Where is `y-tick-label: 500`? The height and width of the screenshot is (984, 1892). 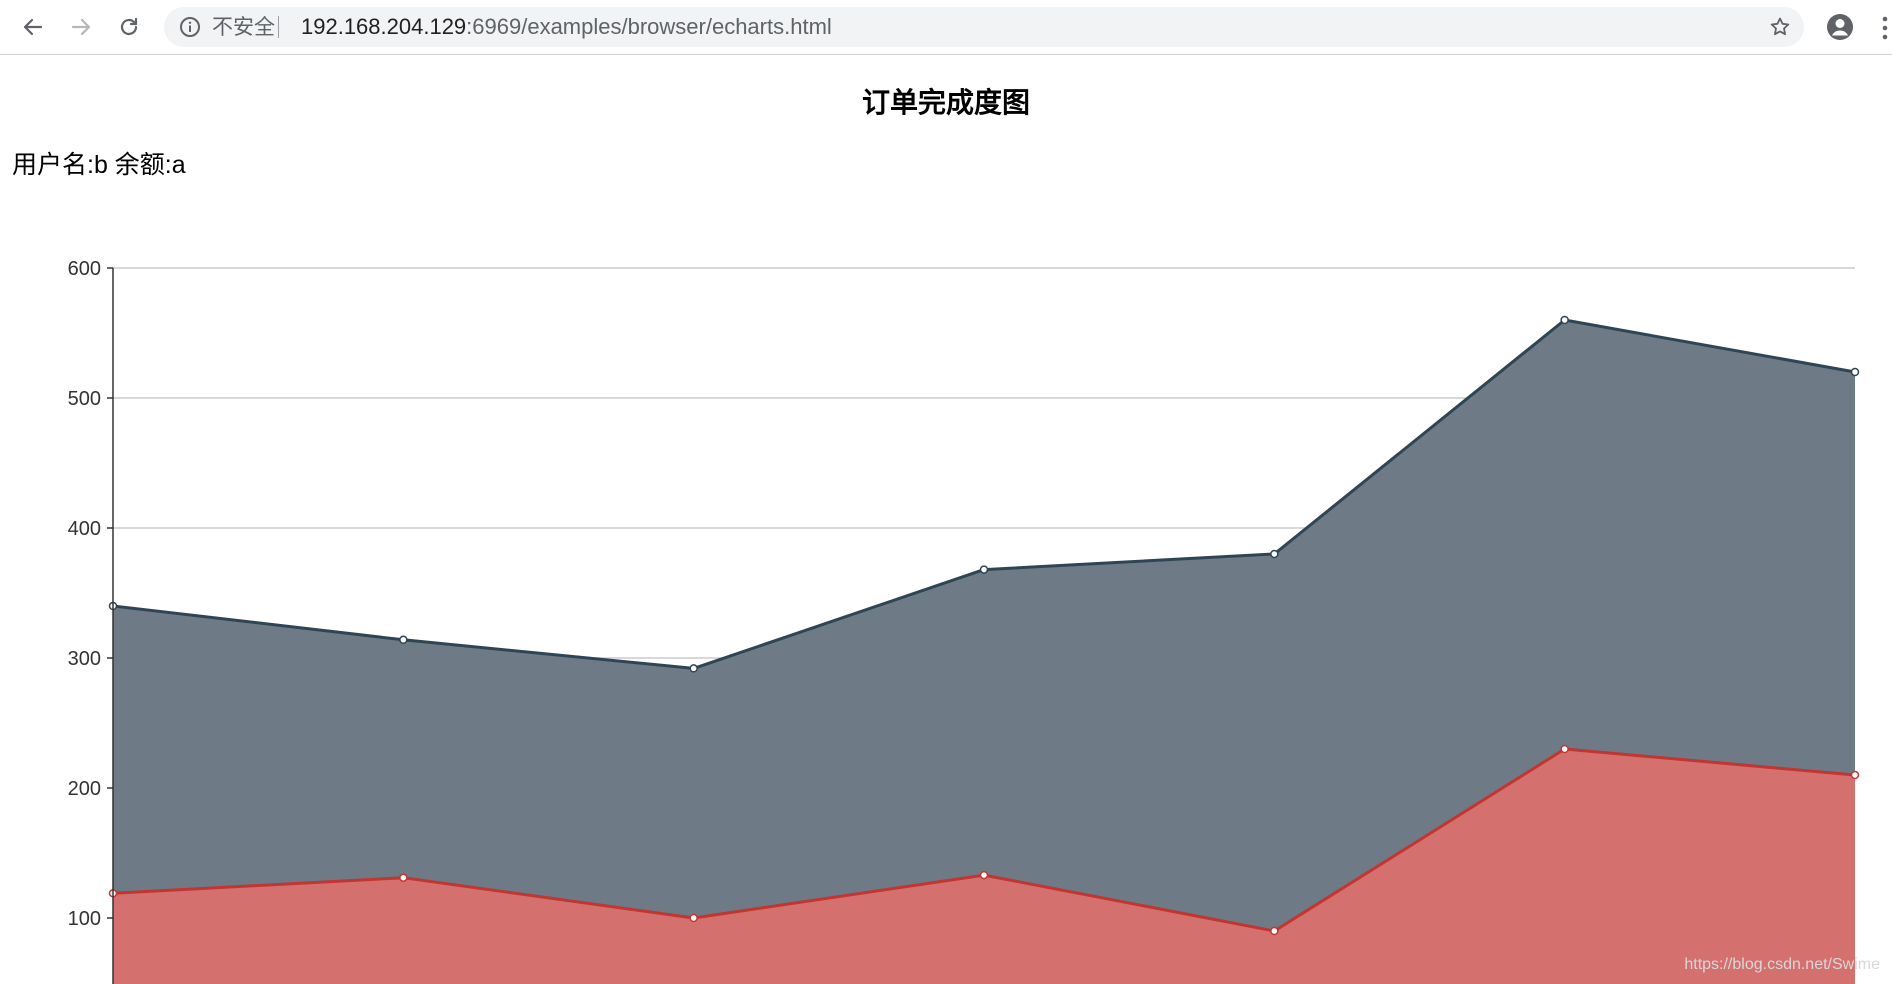
y-tick-label: 500 is located at coordinates (84, 399).